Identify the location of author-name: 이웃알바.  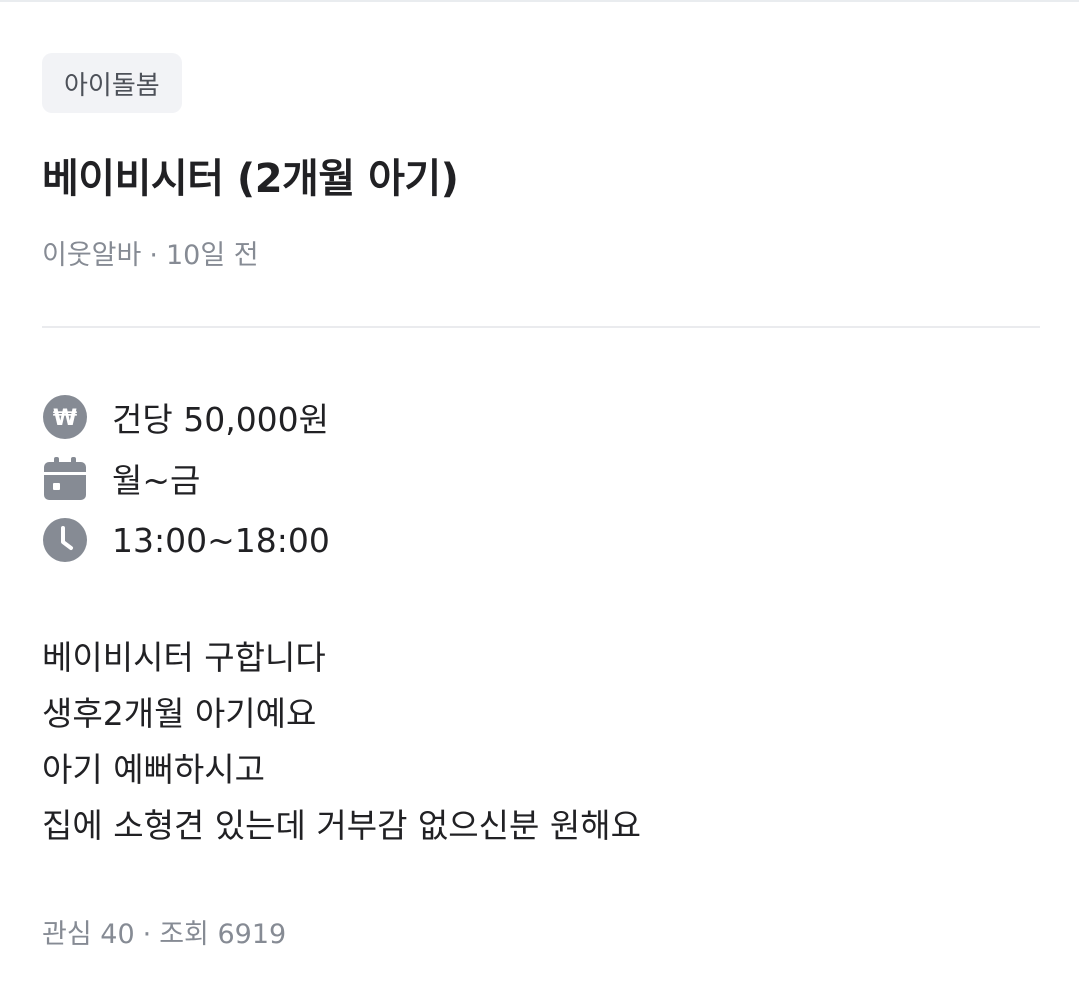
(91, 255).